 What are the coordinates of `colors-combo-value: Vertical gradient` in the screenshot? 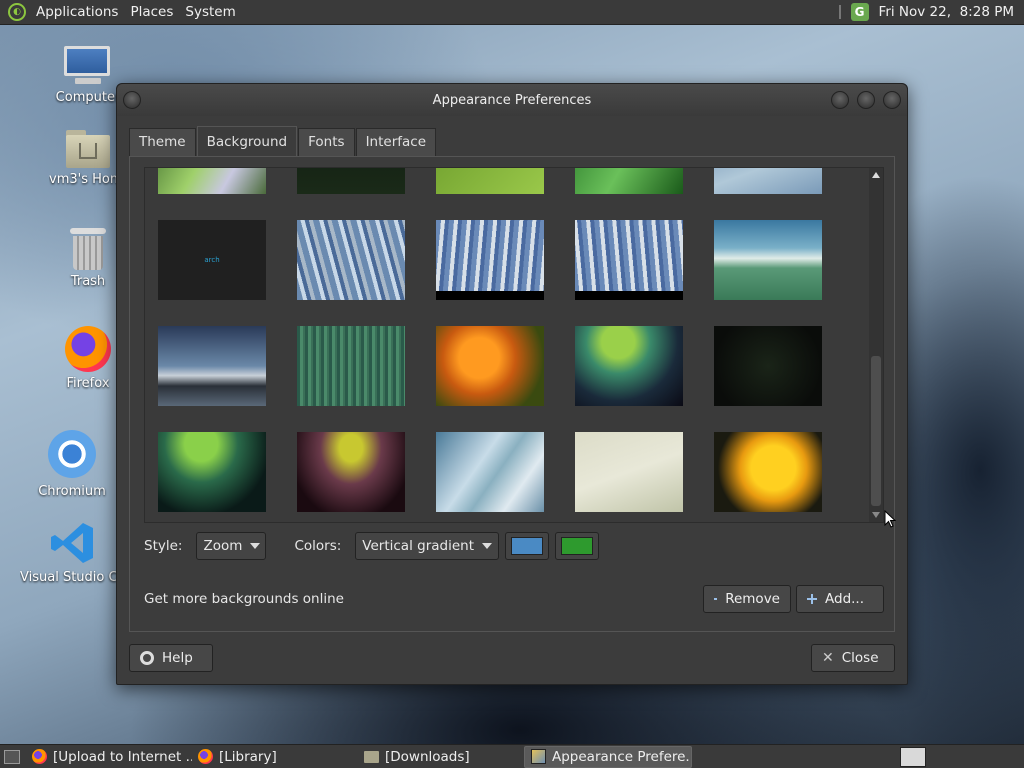 It's located at (418, 546).